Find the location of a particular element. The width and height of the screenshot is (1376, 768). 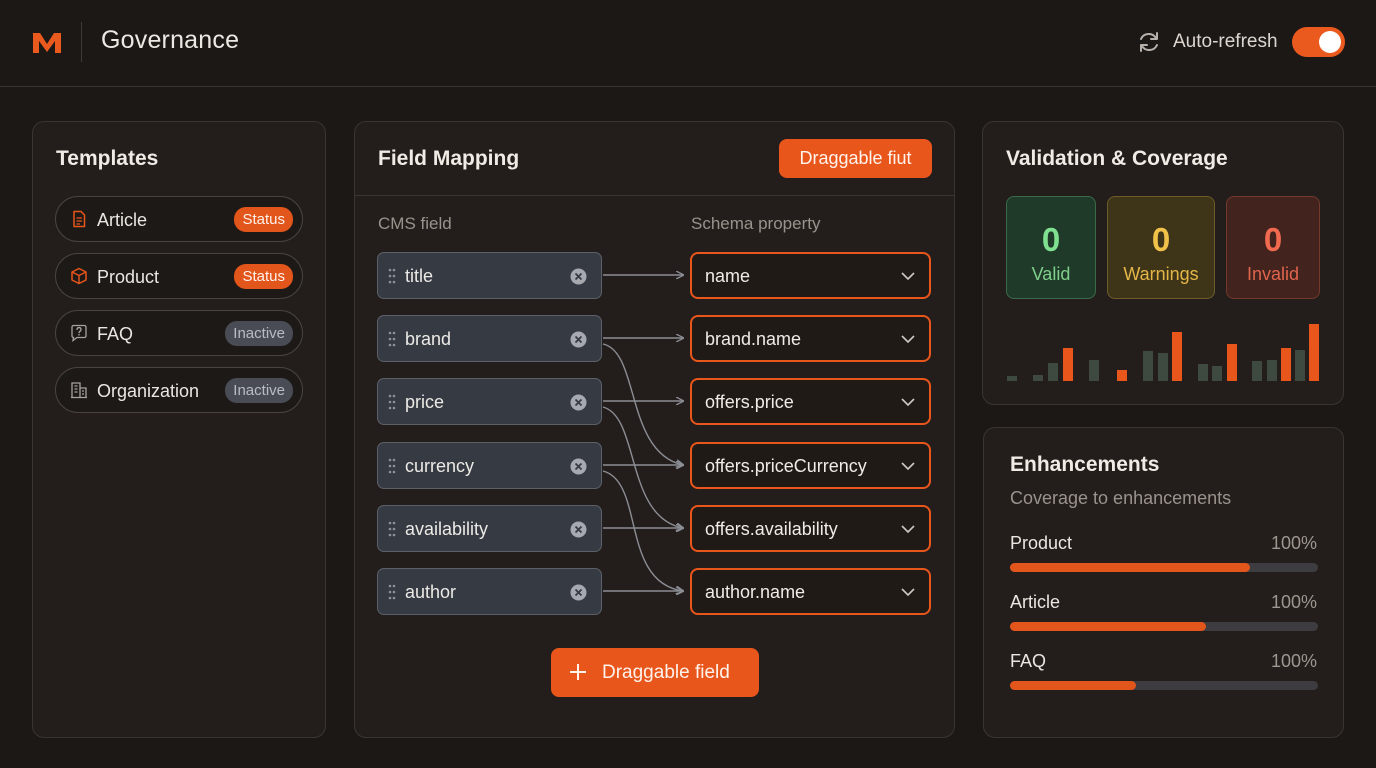

invalid-stat-card: 0 Invalid is located at coordinates (1273, 247).